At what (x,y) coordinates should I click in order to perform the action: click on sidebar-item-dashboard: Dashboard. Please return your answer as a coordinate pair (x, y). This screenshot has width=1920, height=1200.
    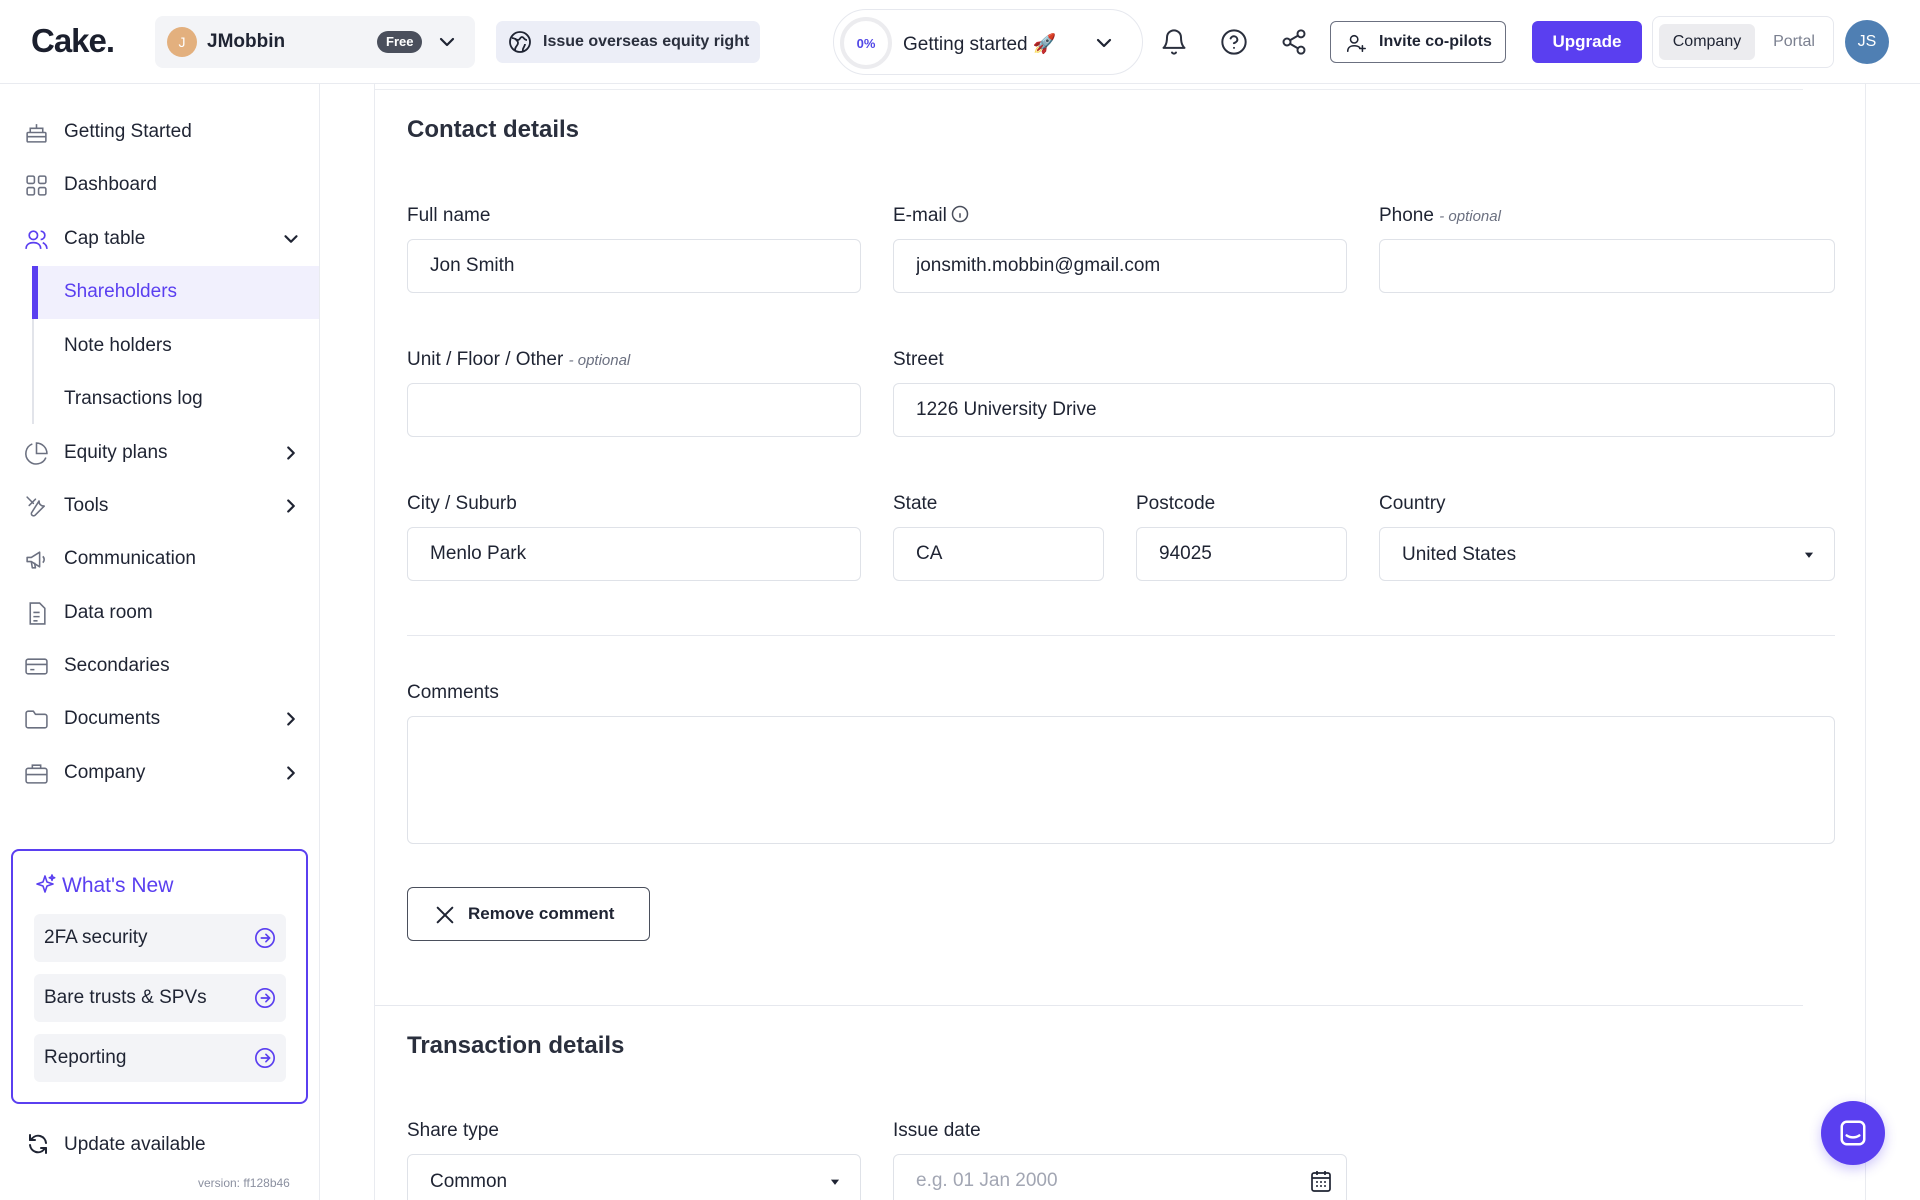
    Looking at the image, I should click on (159, 185).